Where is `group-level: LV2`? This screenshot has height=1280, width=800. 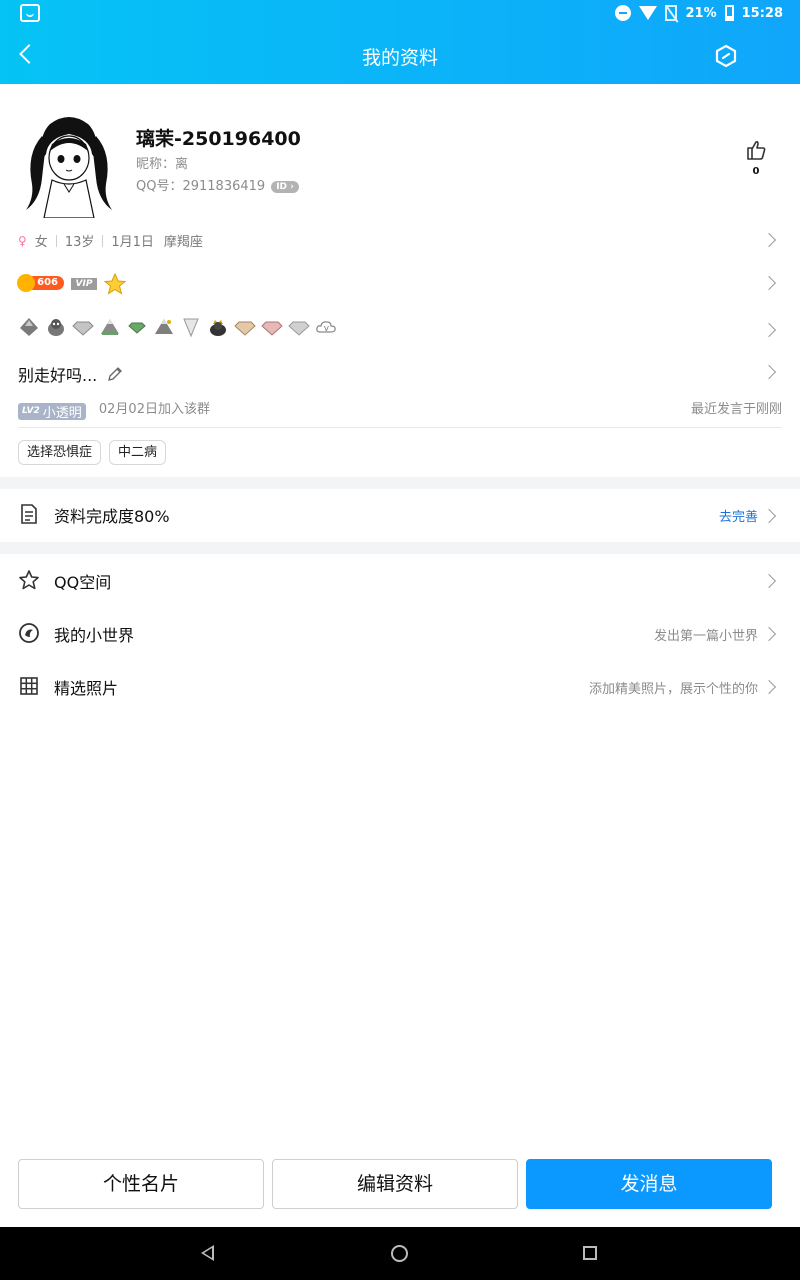
group-level: LV2 is located at coordinates (31, 411).